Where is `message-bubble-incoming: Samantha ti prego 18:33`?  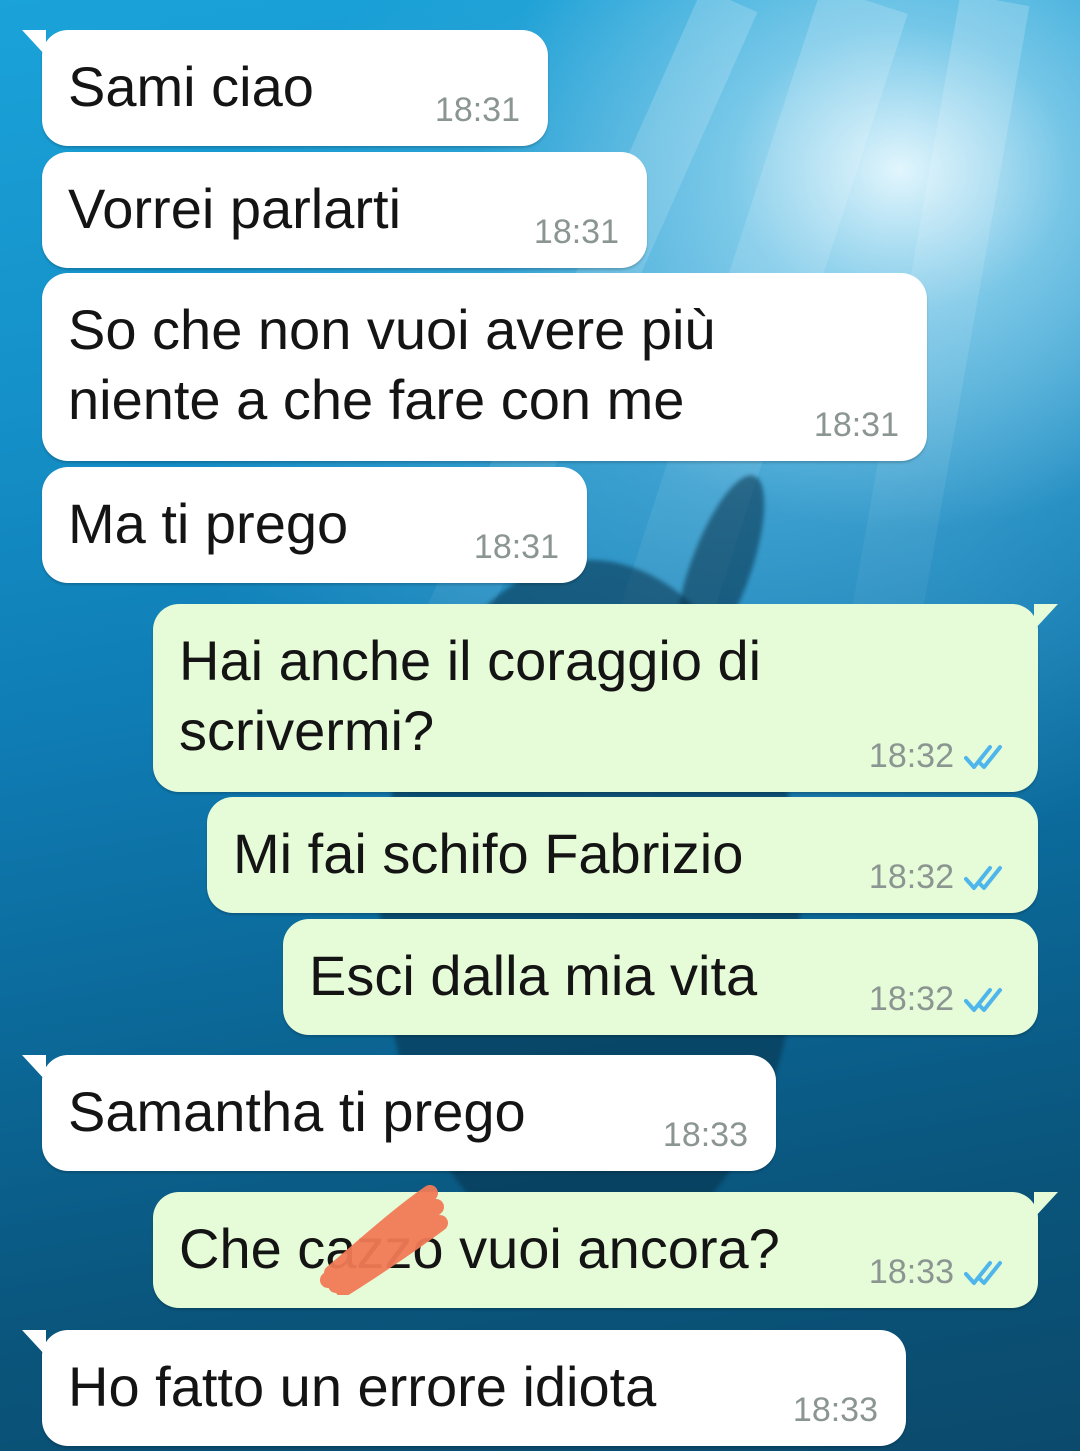
message-bubble-incoming: Samantha ti prego 18:33 is located at coordinates (399, 1113).